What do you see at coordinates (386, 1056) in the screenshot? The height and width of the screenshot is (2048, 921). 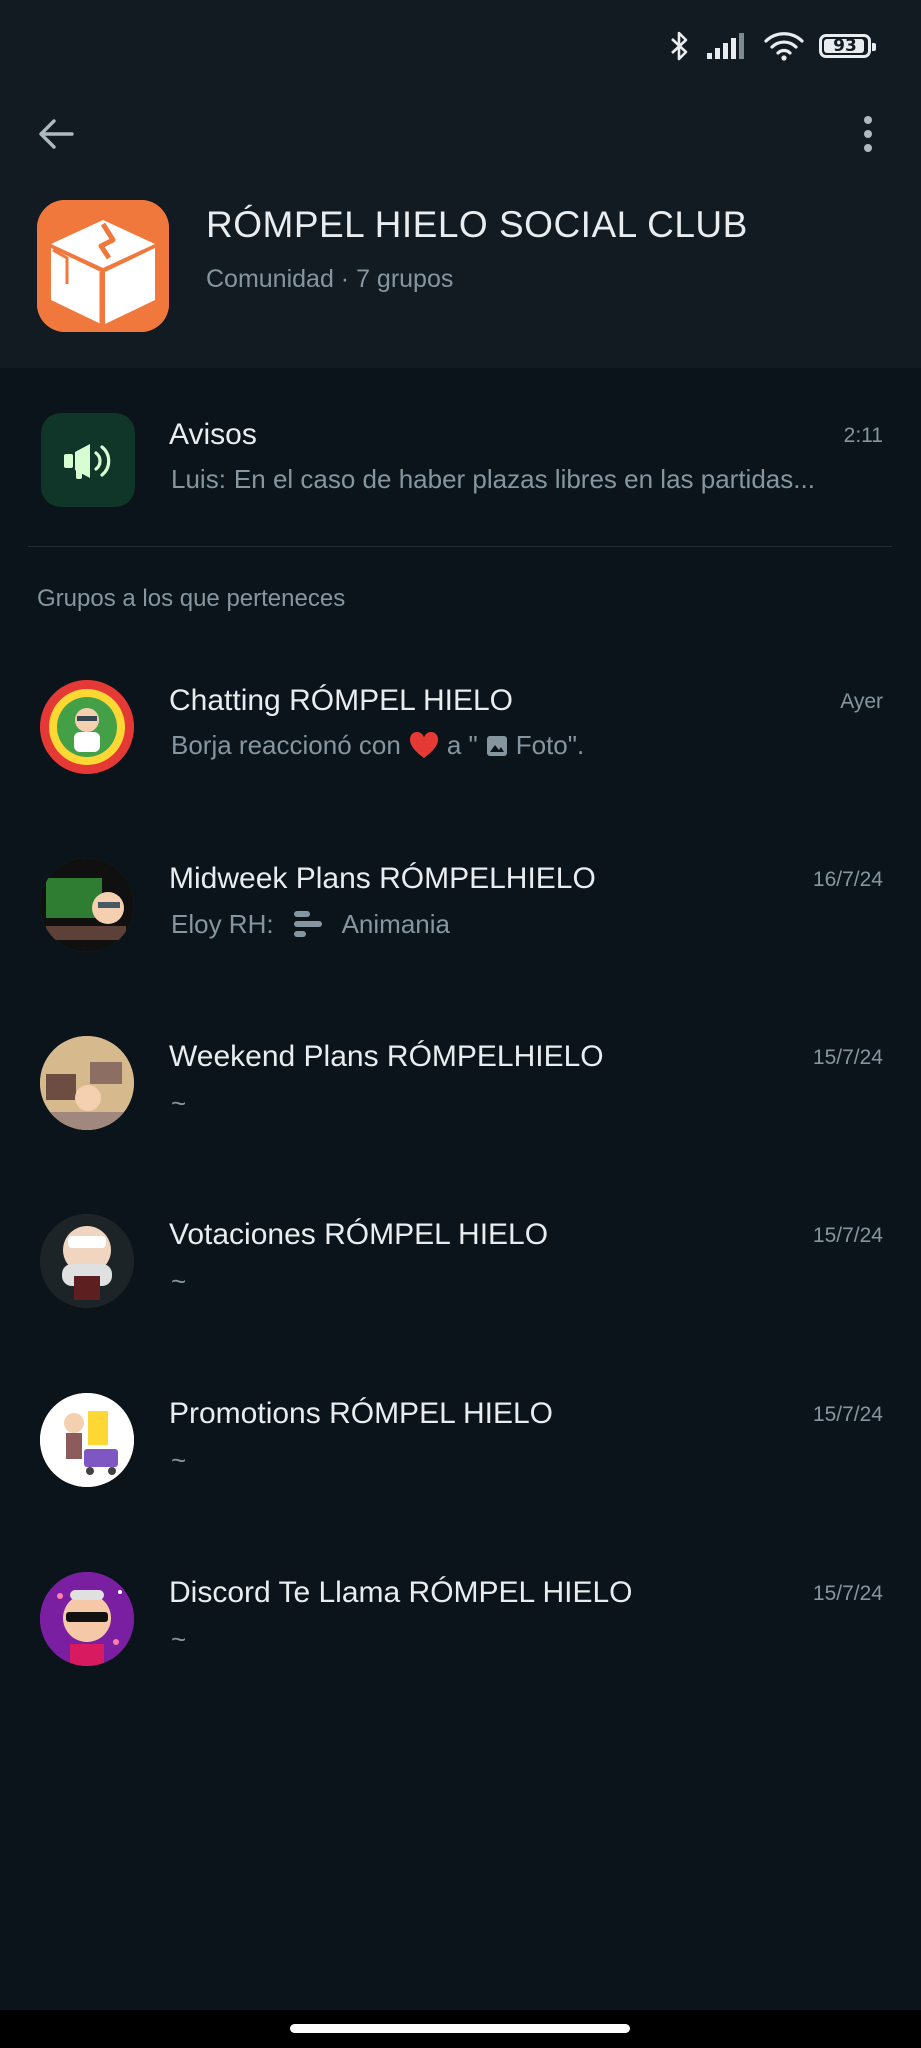 I see `group-name: Weekend Plans RÓMPELHIELO` at bounding box center [386, 1056].